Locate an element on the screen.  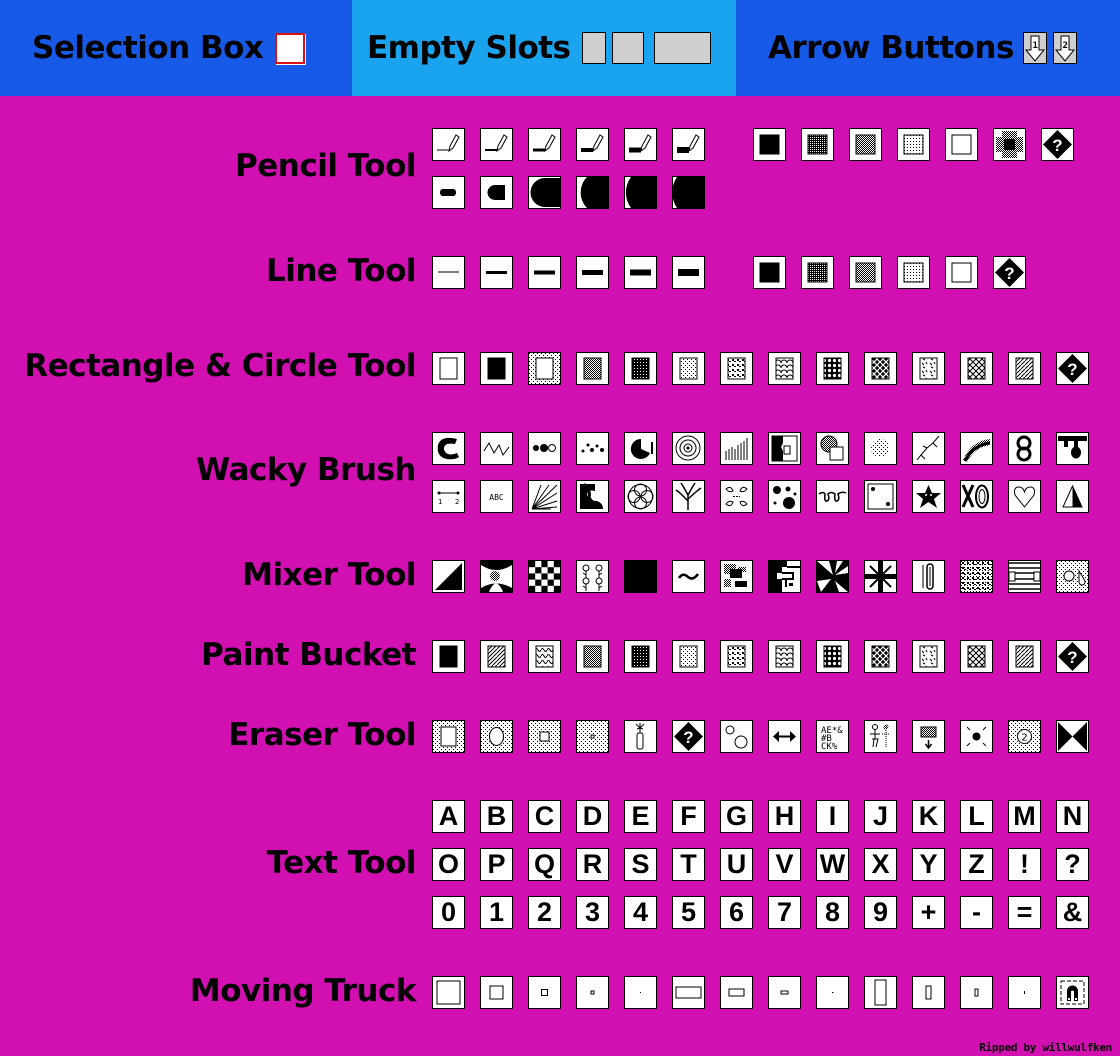
tool-option-rect-diamond is located at coordinates (976, 368).